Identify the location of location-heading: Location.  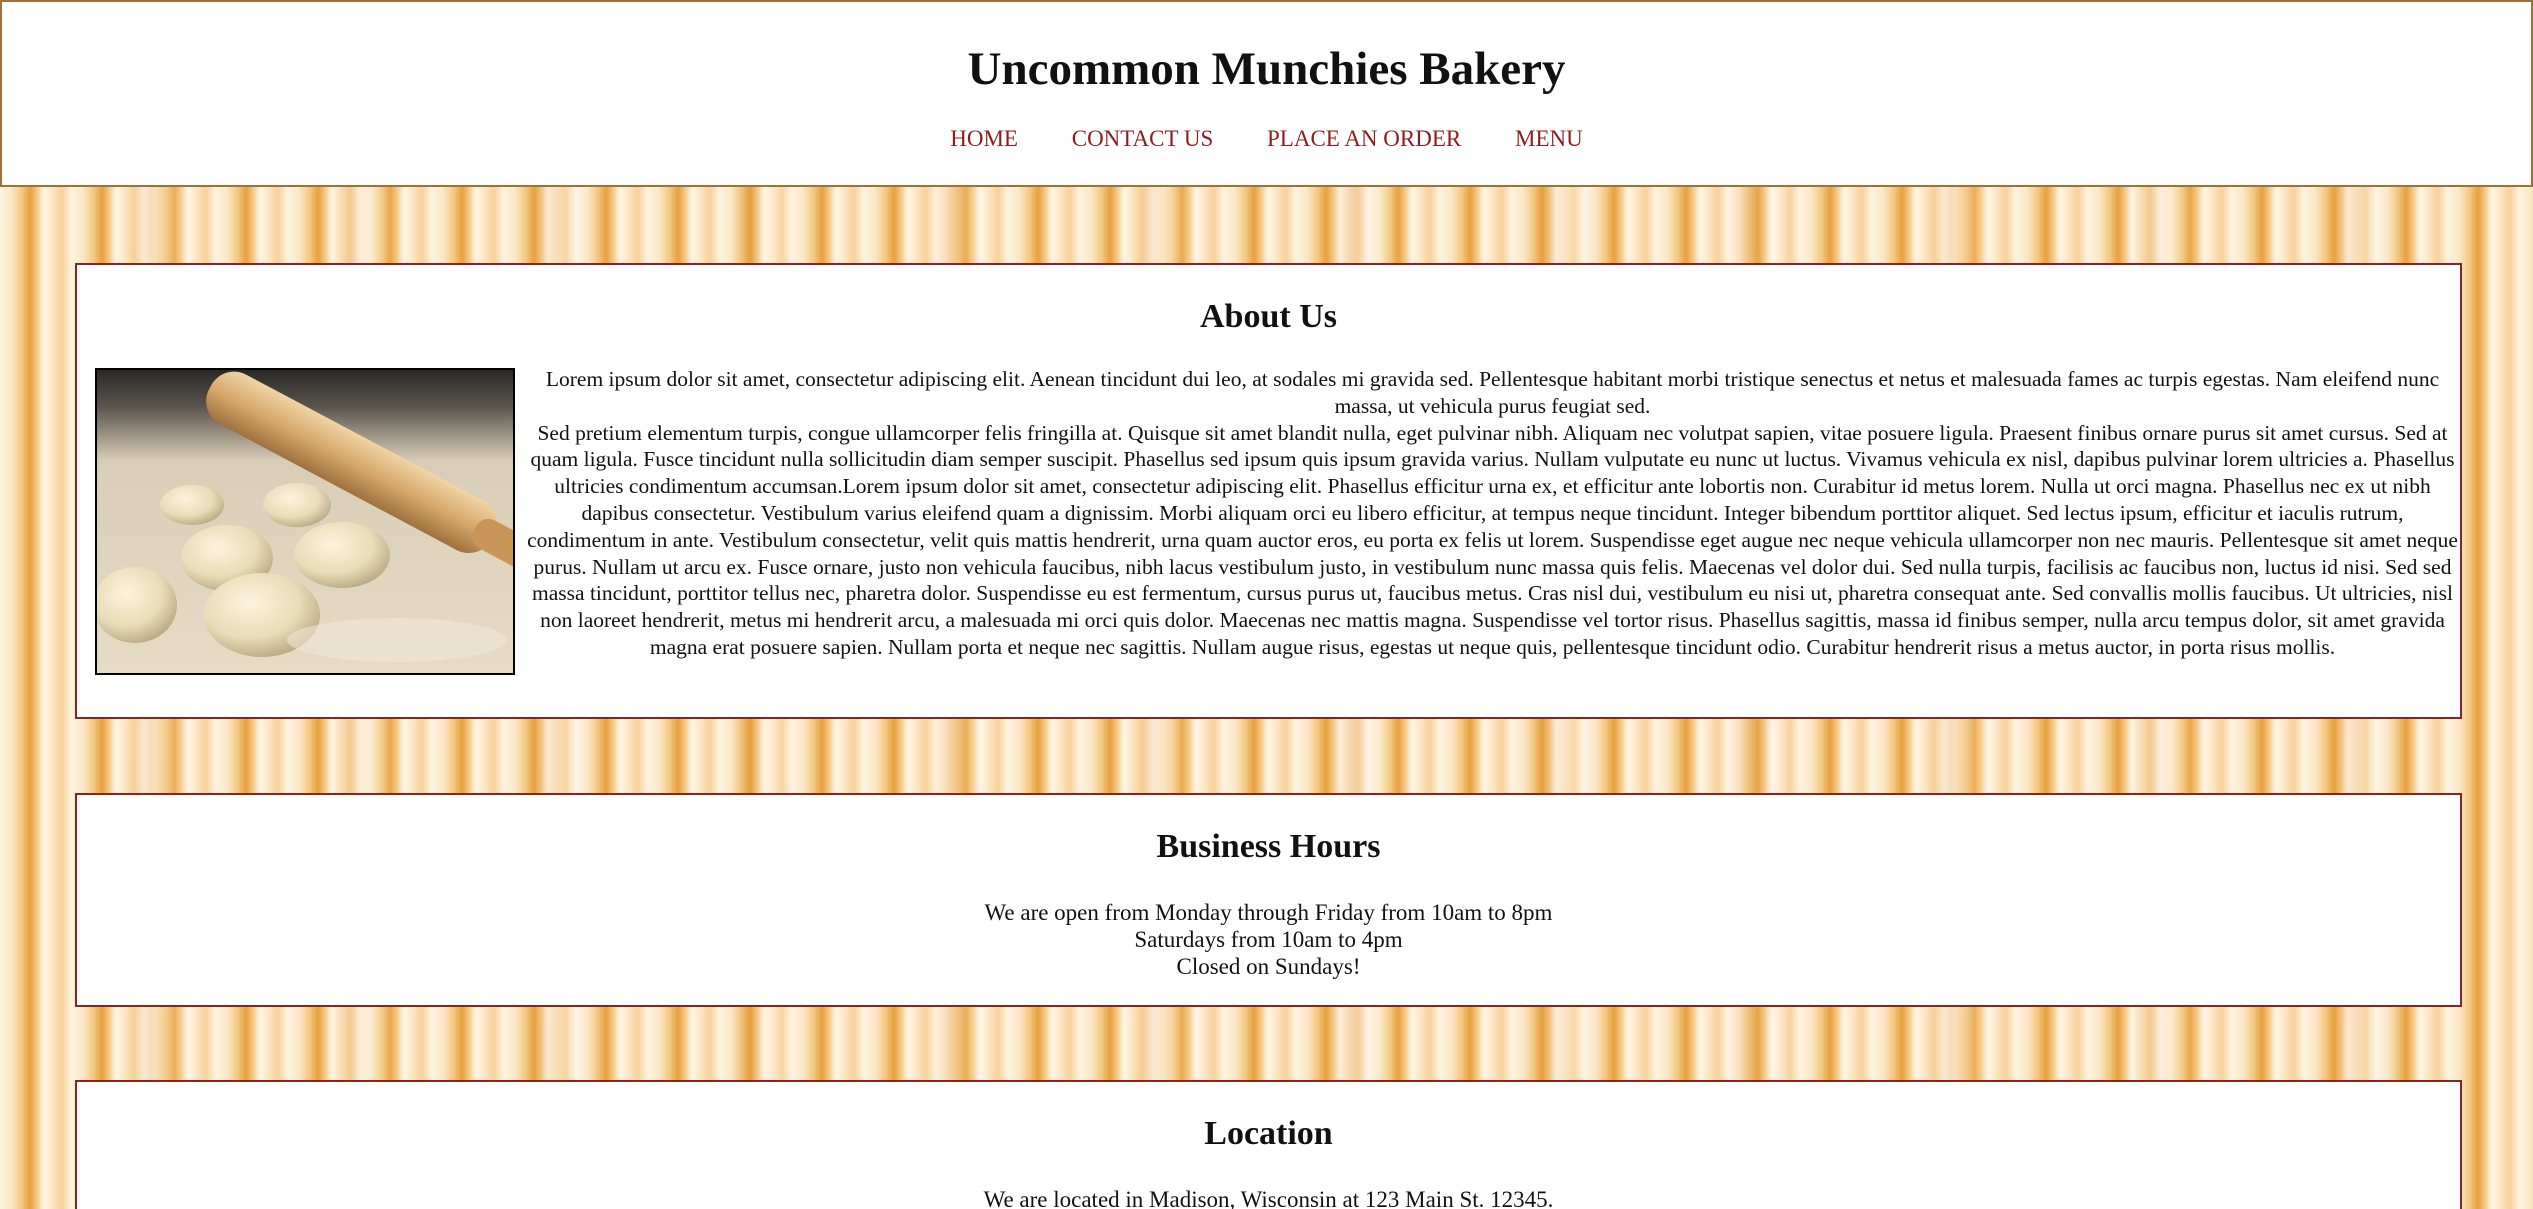
(1268, 1133).